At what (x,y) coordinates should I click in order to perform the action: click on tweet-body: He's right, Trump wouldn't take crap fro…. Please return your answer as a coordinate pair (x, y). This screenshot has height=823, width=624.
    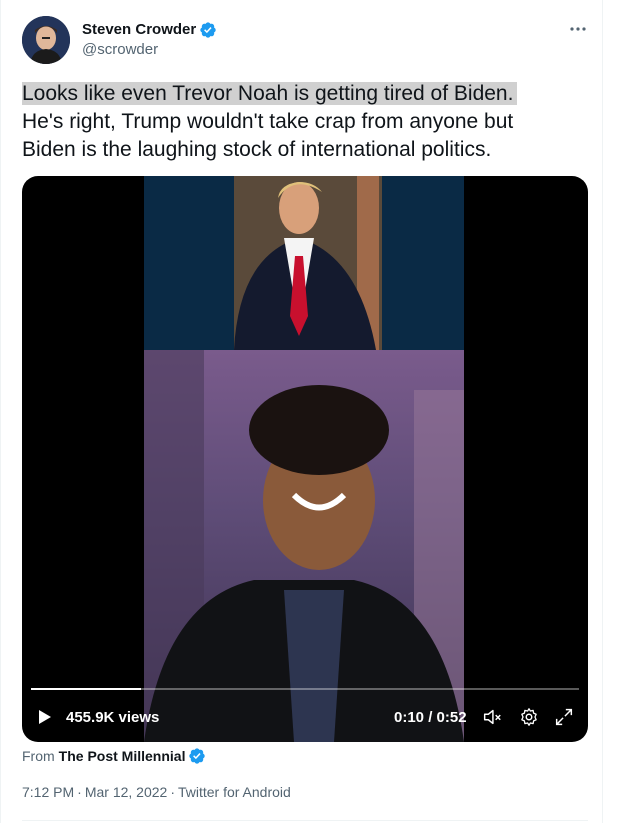
    Looking at the image, I should click on (268, 135).